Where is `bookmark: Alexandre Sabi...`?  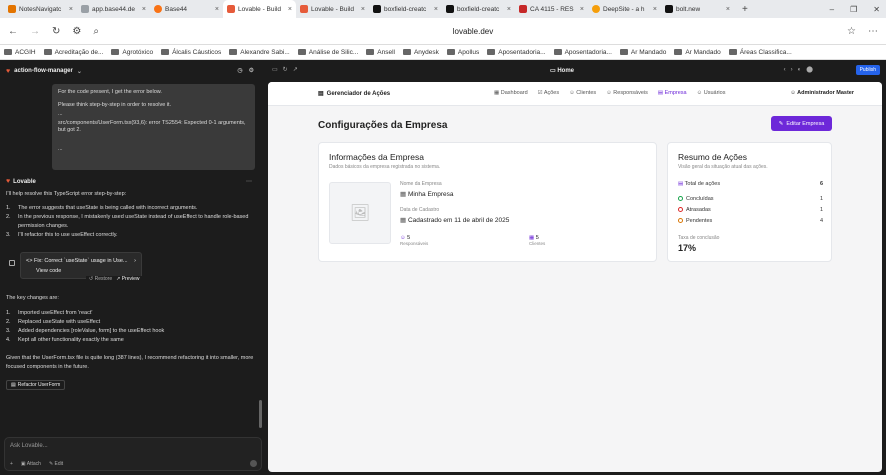 bookmark: Alexandre Sabi... is located at coordinates (259, 52).